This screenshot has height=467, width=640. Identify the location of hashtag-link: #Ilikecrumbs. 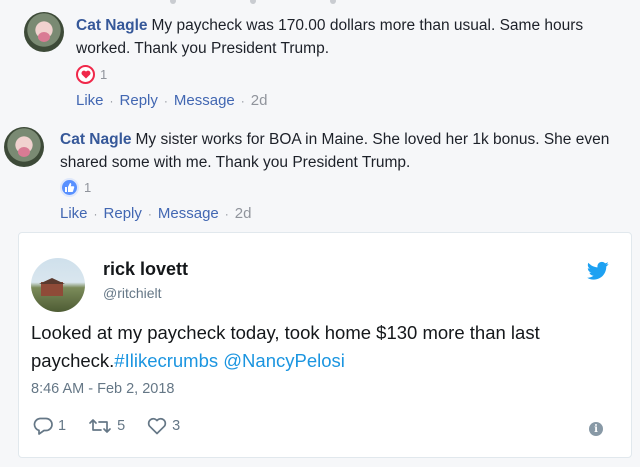
(166, 360).